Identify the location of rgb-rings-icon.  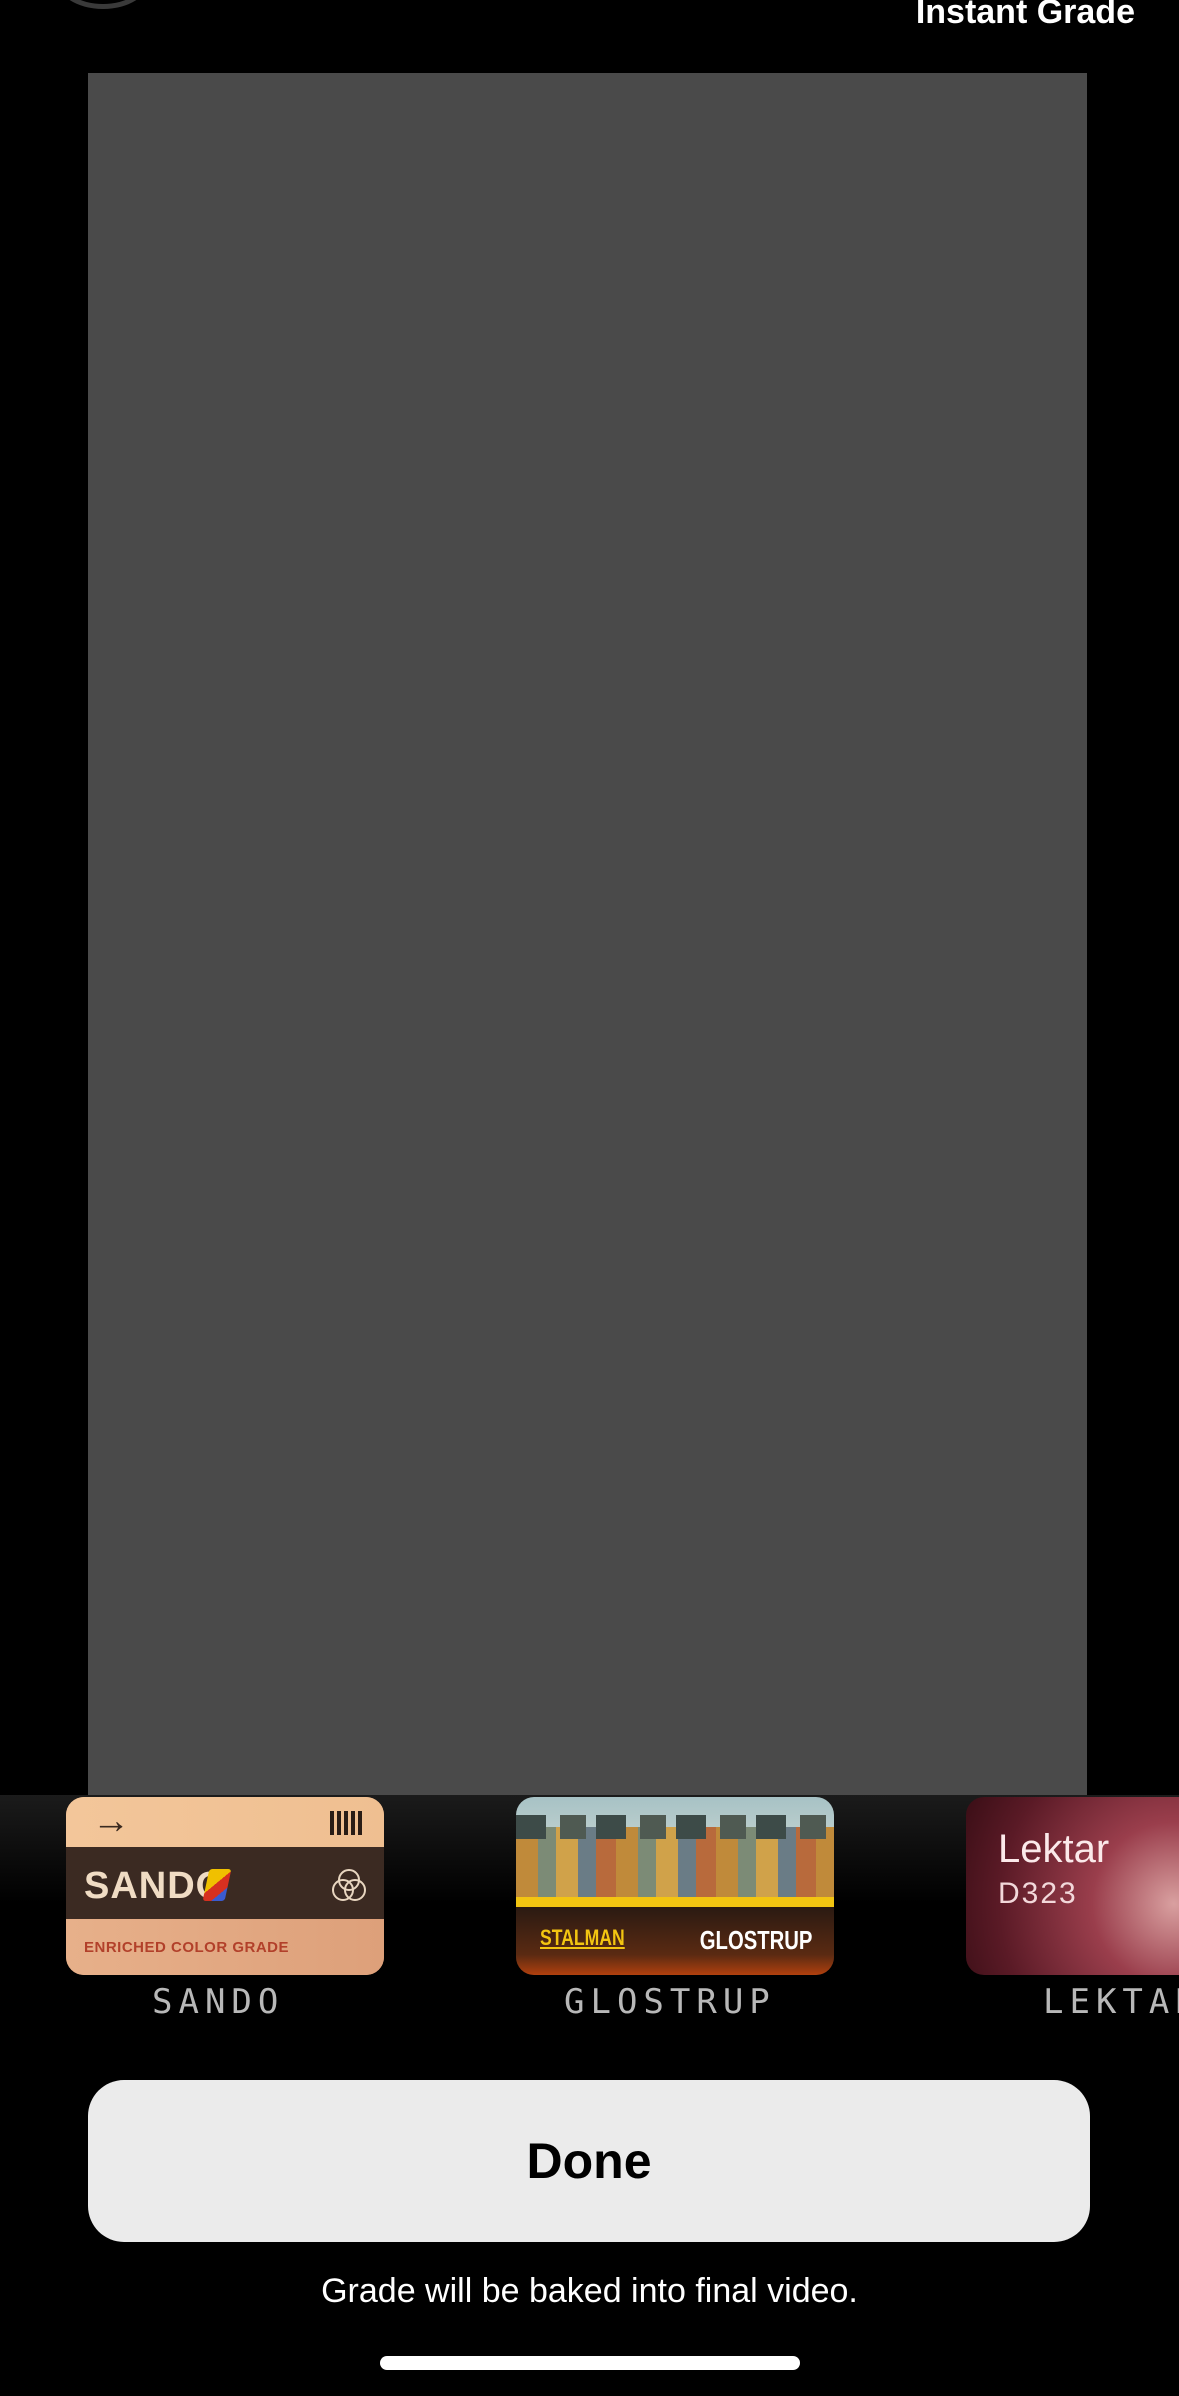
(349, 1885).